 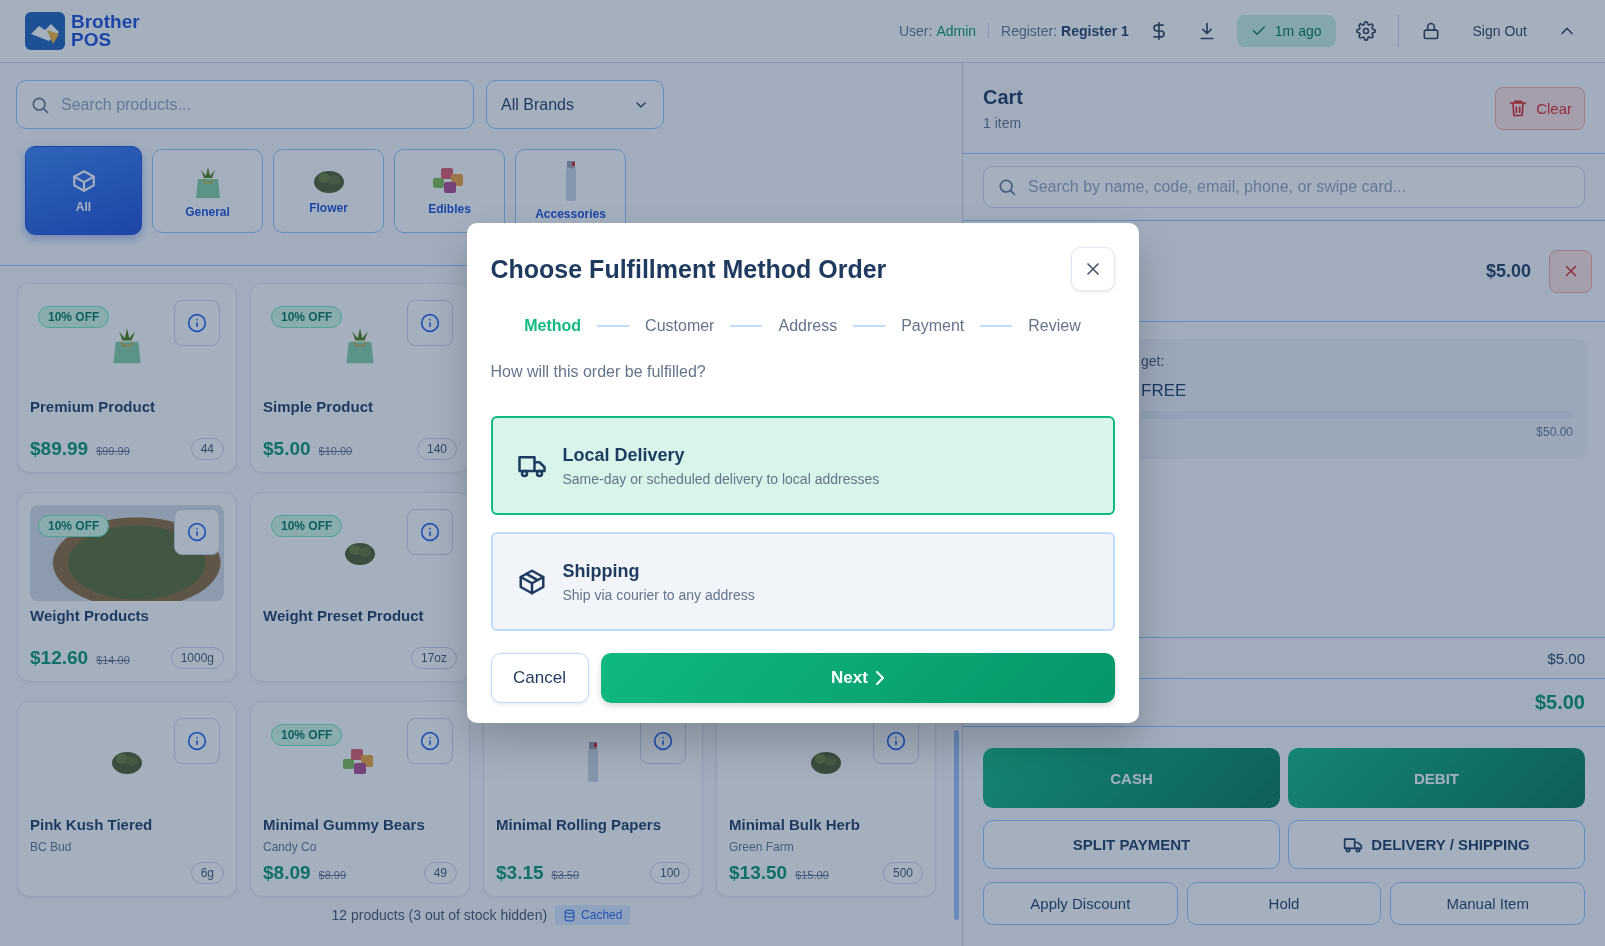 I want to click on register-label: Register:, so click(x=1029, y=31).